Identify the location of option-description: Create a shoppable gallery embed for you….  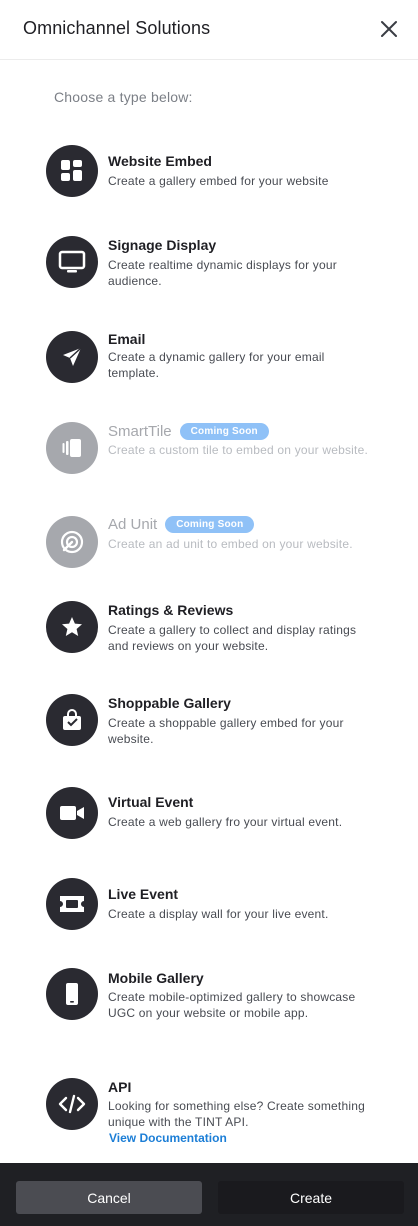
(226, 731).